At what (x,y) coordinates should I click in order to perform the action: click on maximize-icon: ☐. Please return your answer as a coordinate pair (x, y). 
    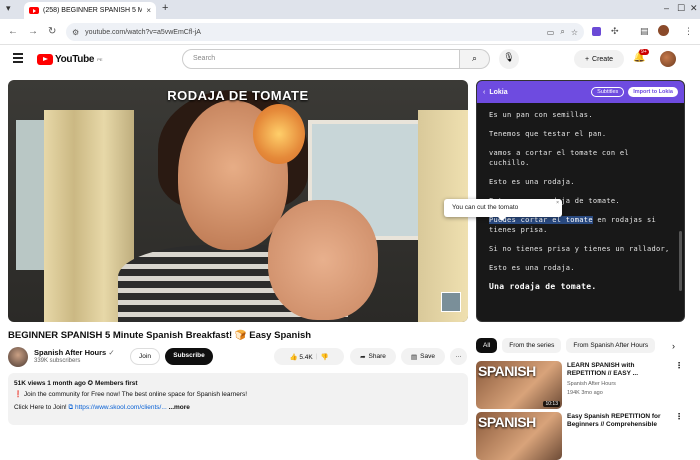
    Looking at the image, I should click on (681, 8).